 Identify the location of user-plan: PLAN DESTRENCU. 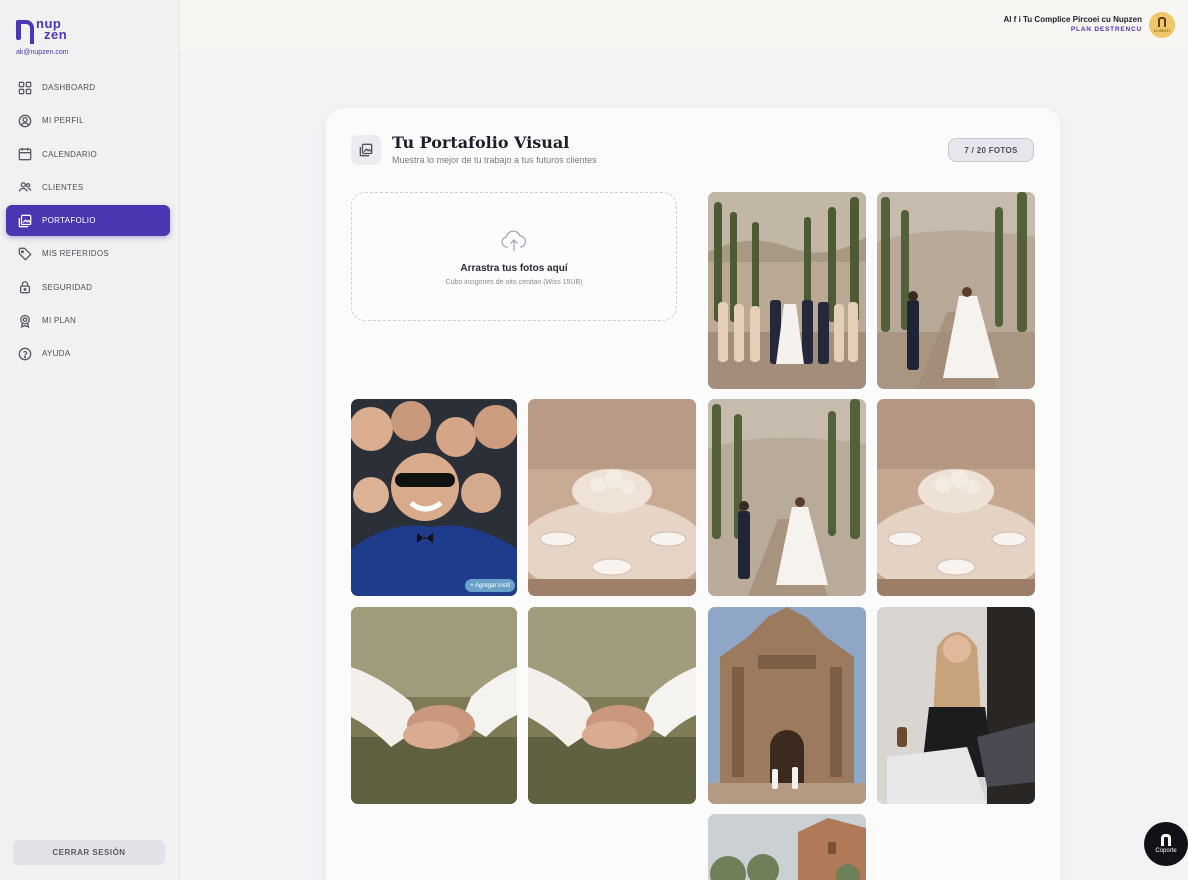
(1106, 29).